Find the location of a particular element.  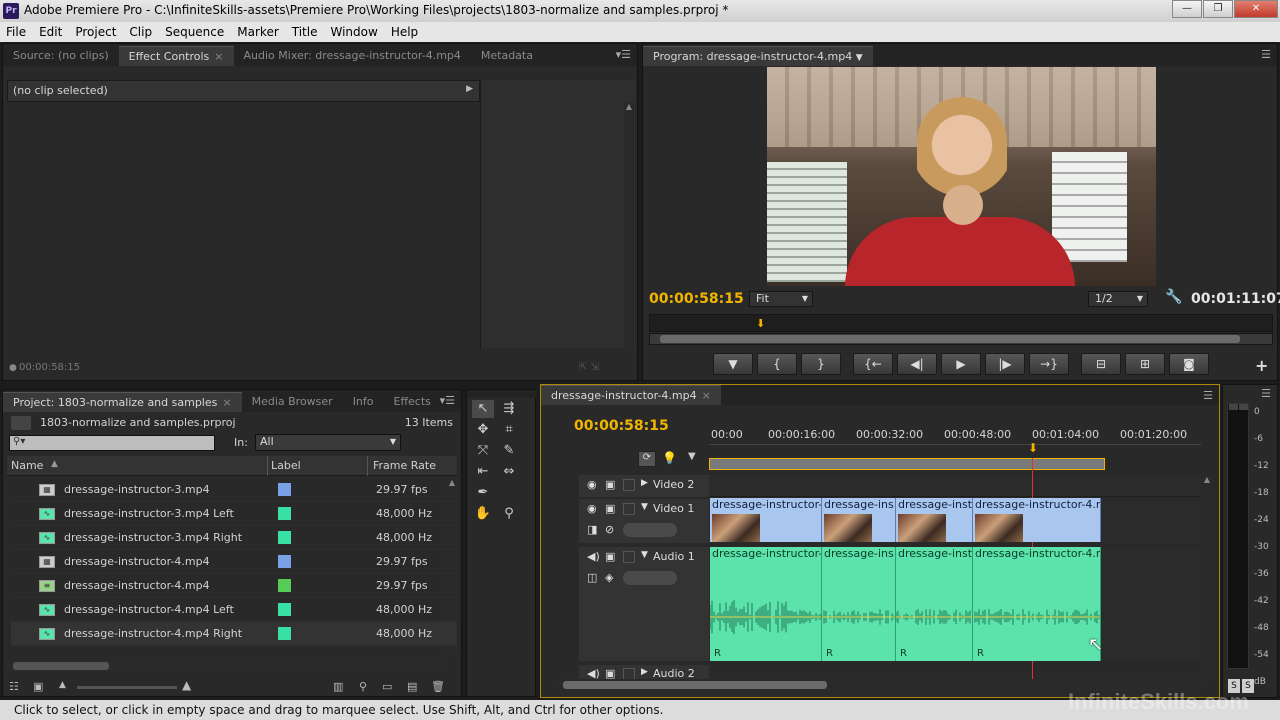

icon-view-icon: ▣ is located at coordinates (38, 686).